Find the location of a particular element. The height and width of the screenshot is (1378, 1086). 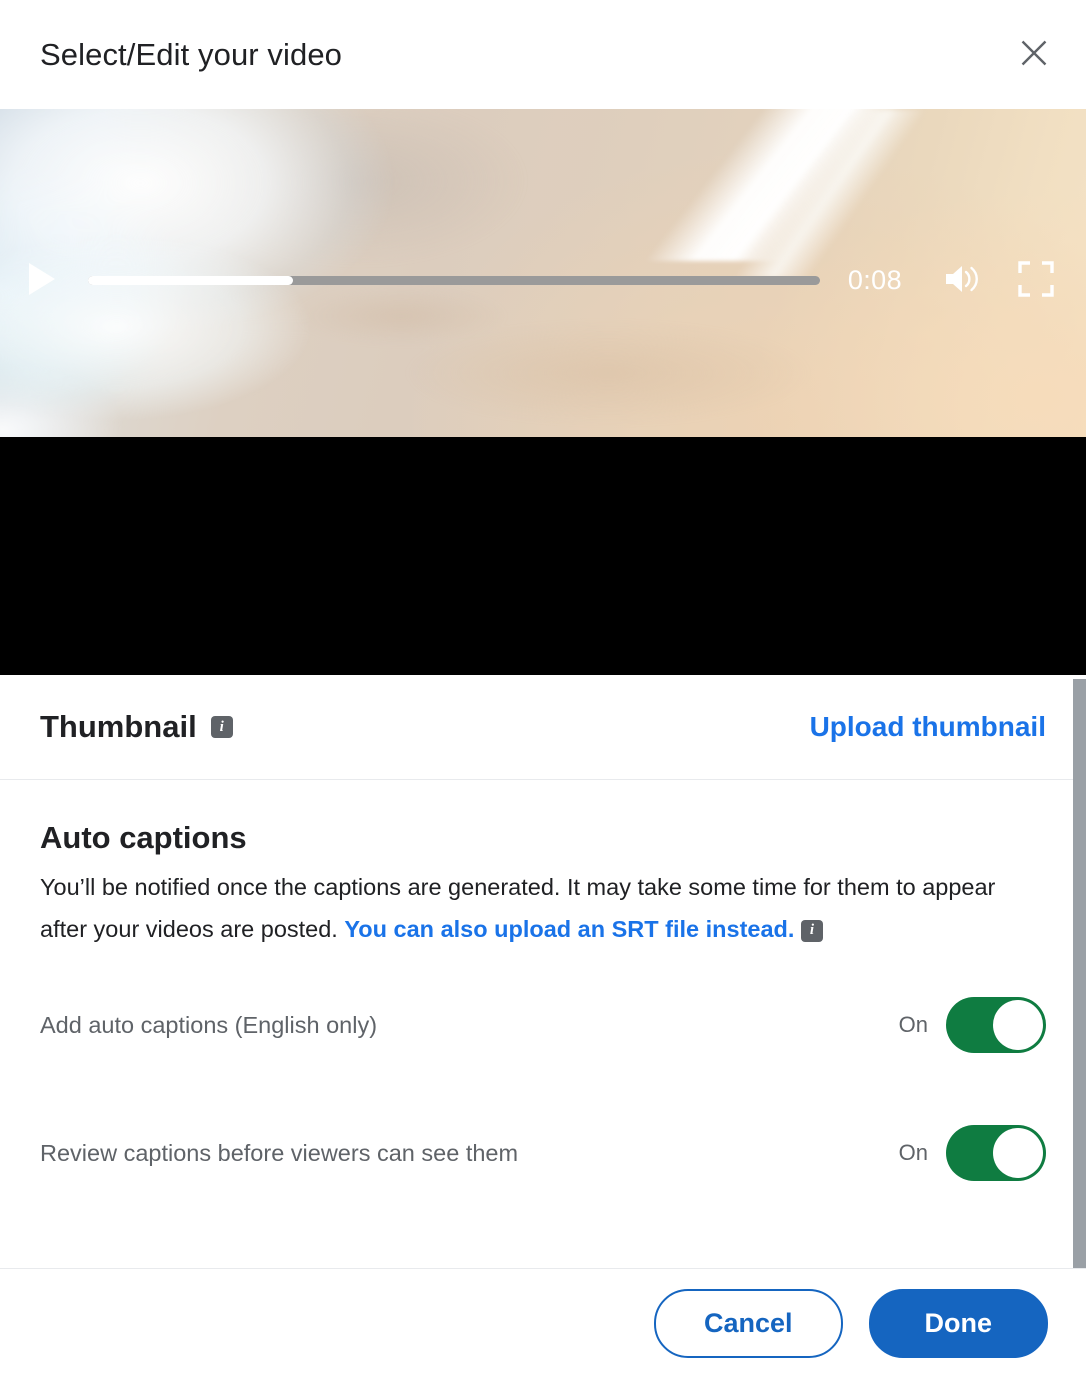

thumbnail-heading-group: Thumbnail i is located at coordinates (136, 727).